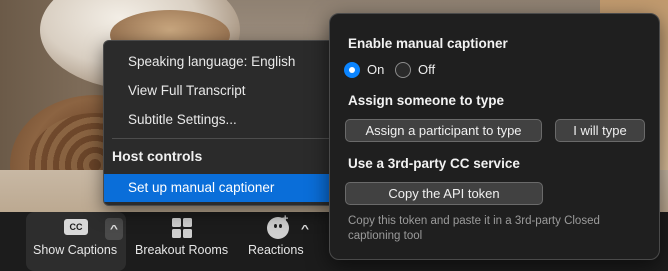 This screenshot has height=271, width=668. Describe the element at coordinates (219, 188) in the screenshot. I see `menu-item-set-up-manual-captioner: Set up manual captioner` at that location.